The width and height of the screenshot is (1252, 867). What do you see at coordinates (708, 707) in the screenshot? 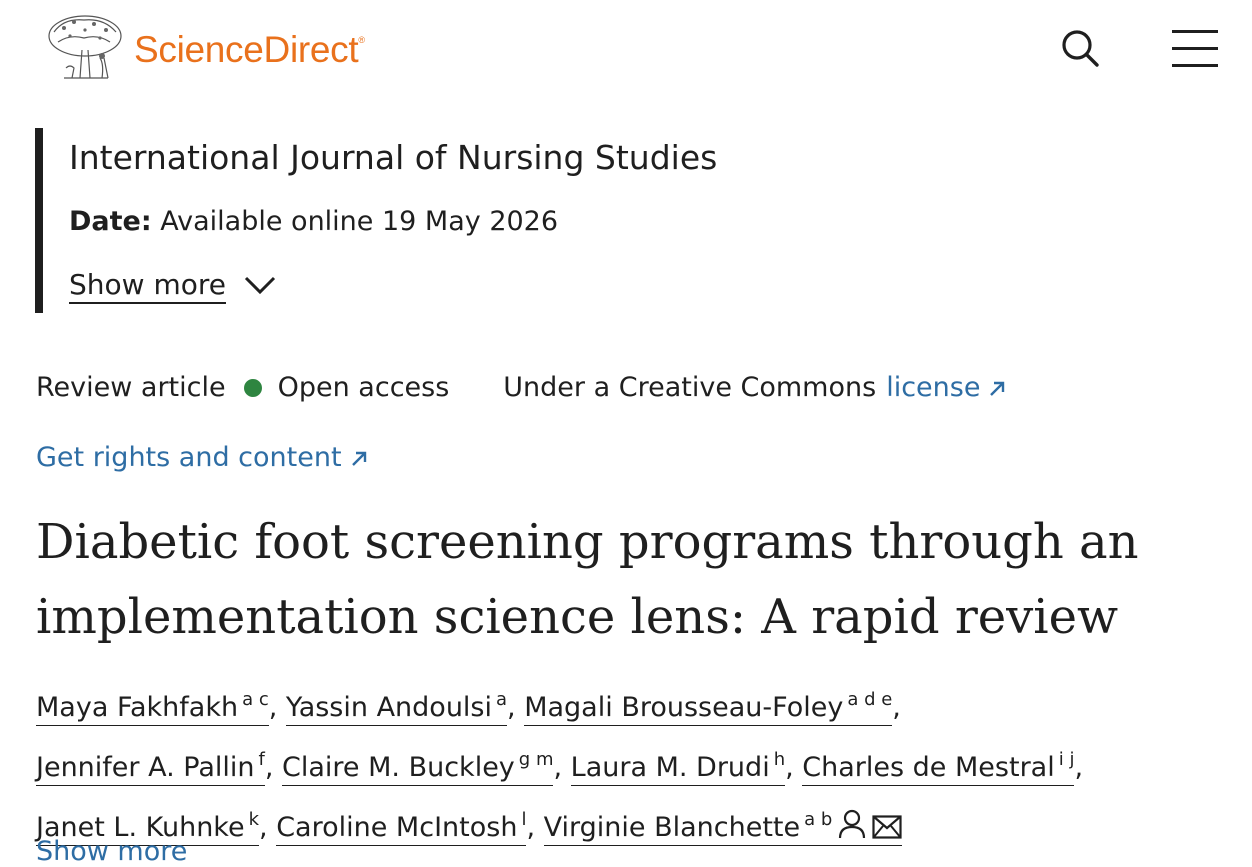
I see `author-link: Magali Brousseau-Foley a d e` at bounding box center [708, 707].